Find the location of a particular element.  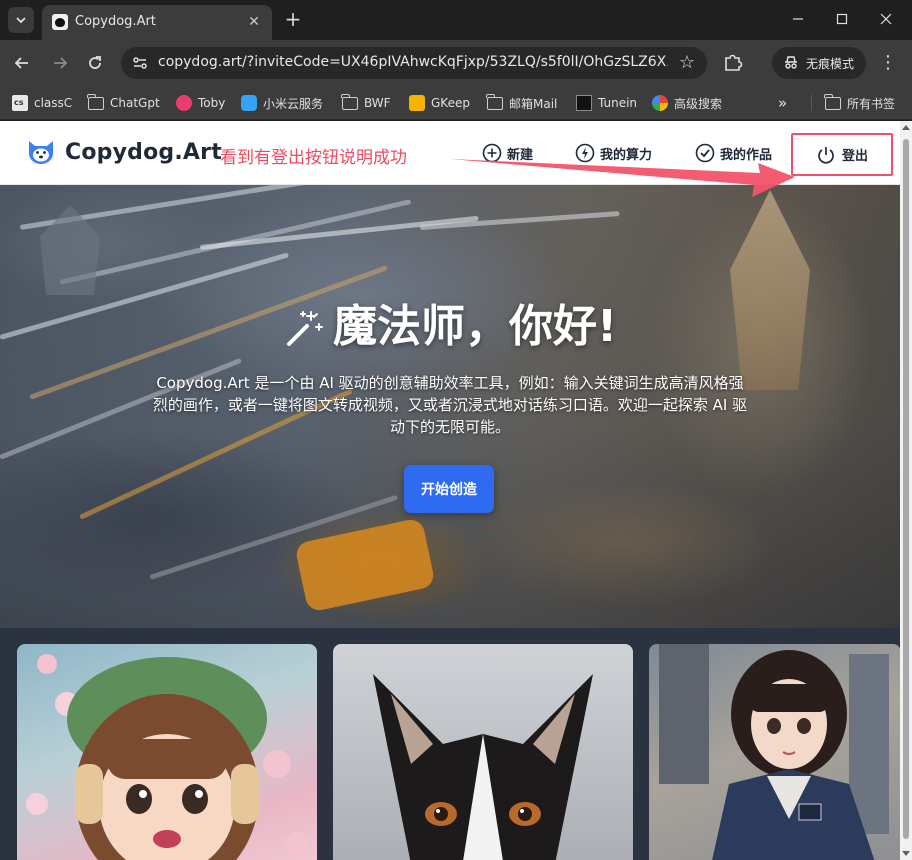

toby-icon is located at coordinates (184, 103).